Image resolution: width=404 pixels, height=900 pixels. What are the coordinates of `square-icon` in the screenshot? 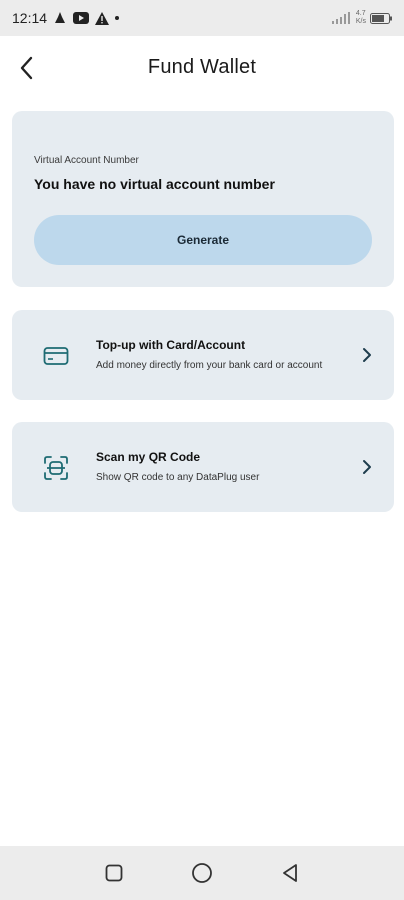 It's located at (114, 873).